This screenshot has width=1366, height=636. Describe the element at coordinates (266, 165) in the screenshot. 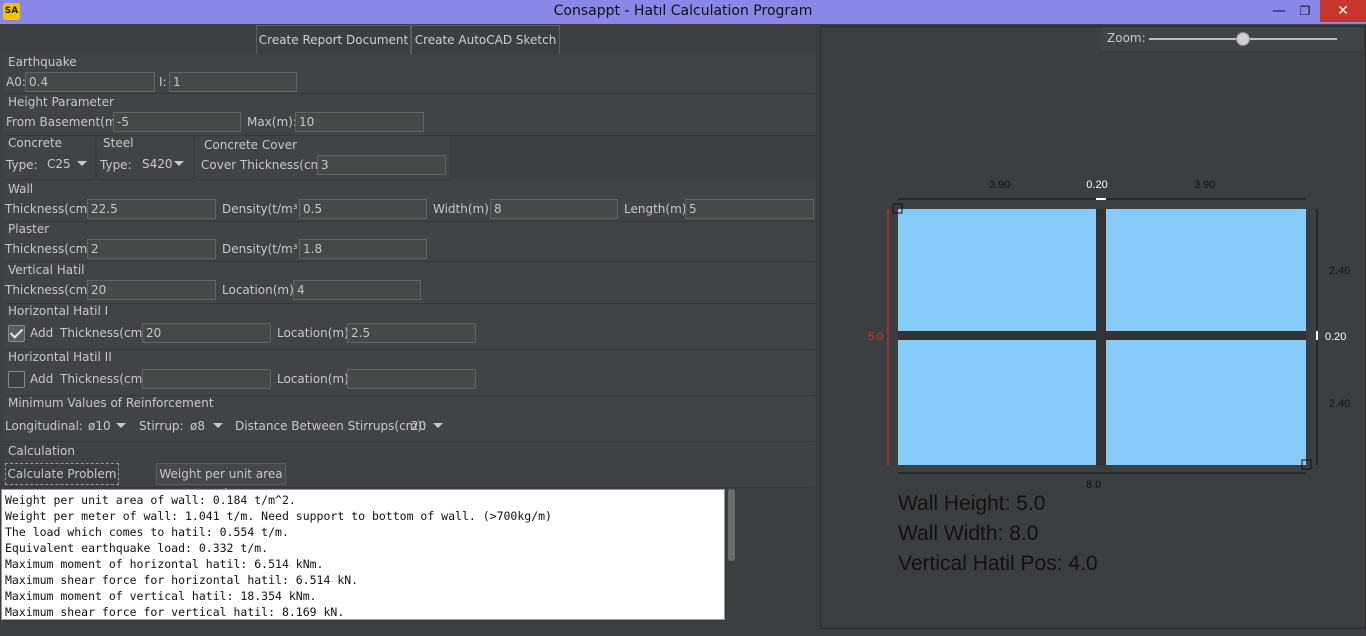

I see `cover-thickness-label: Cover Thickness(cm):` at that location.